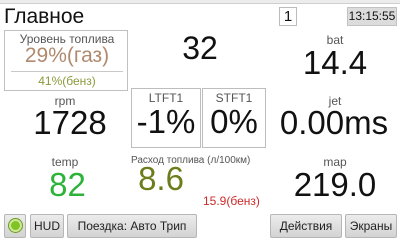  Describe the element at coordinates (161, 179) in the screenshot. I see `fuel-consumption-value: 8.6` at that location.